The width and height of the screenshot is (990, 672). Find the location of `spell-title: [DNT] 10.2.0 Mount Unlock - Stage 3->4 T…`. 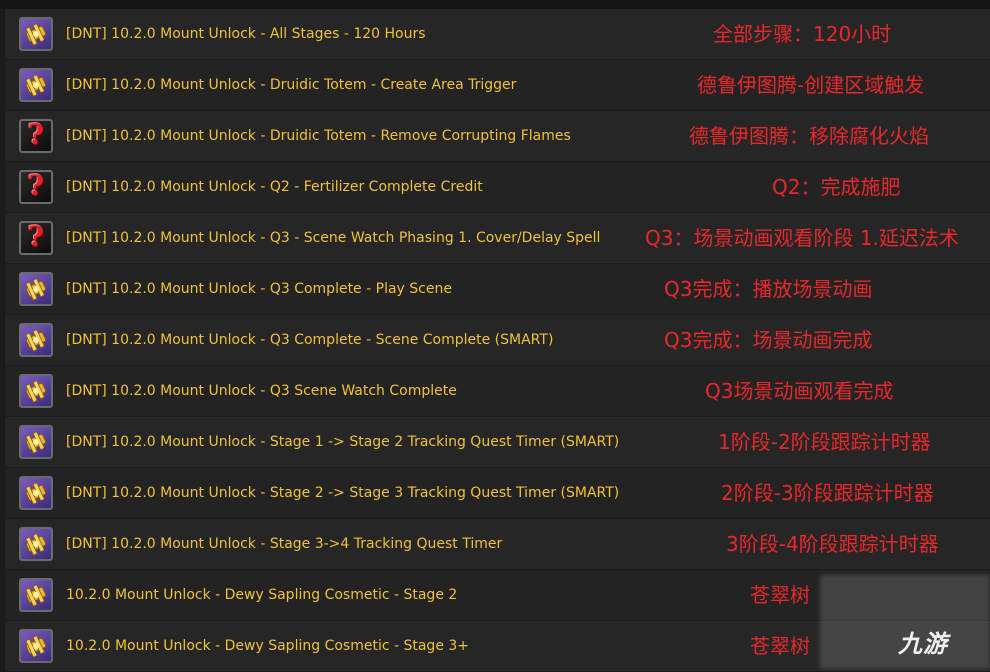

spell-title: [DNT] 10.2.0 Mount Unlock - Stage 3->4 T… is located at coordinates (284, 544).